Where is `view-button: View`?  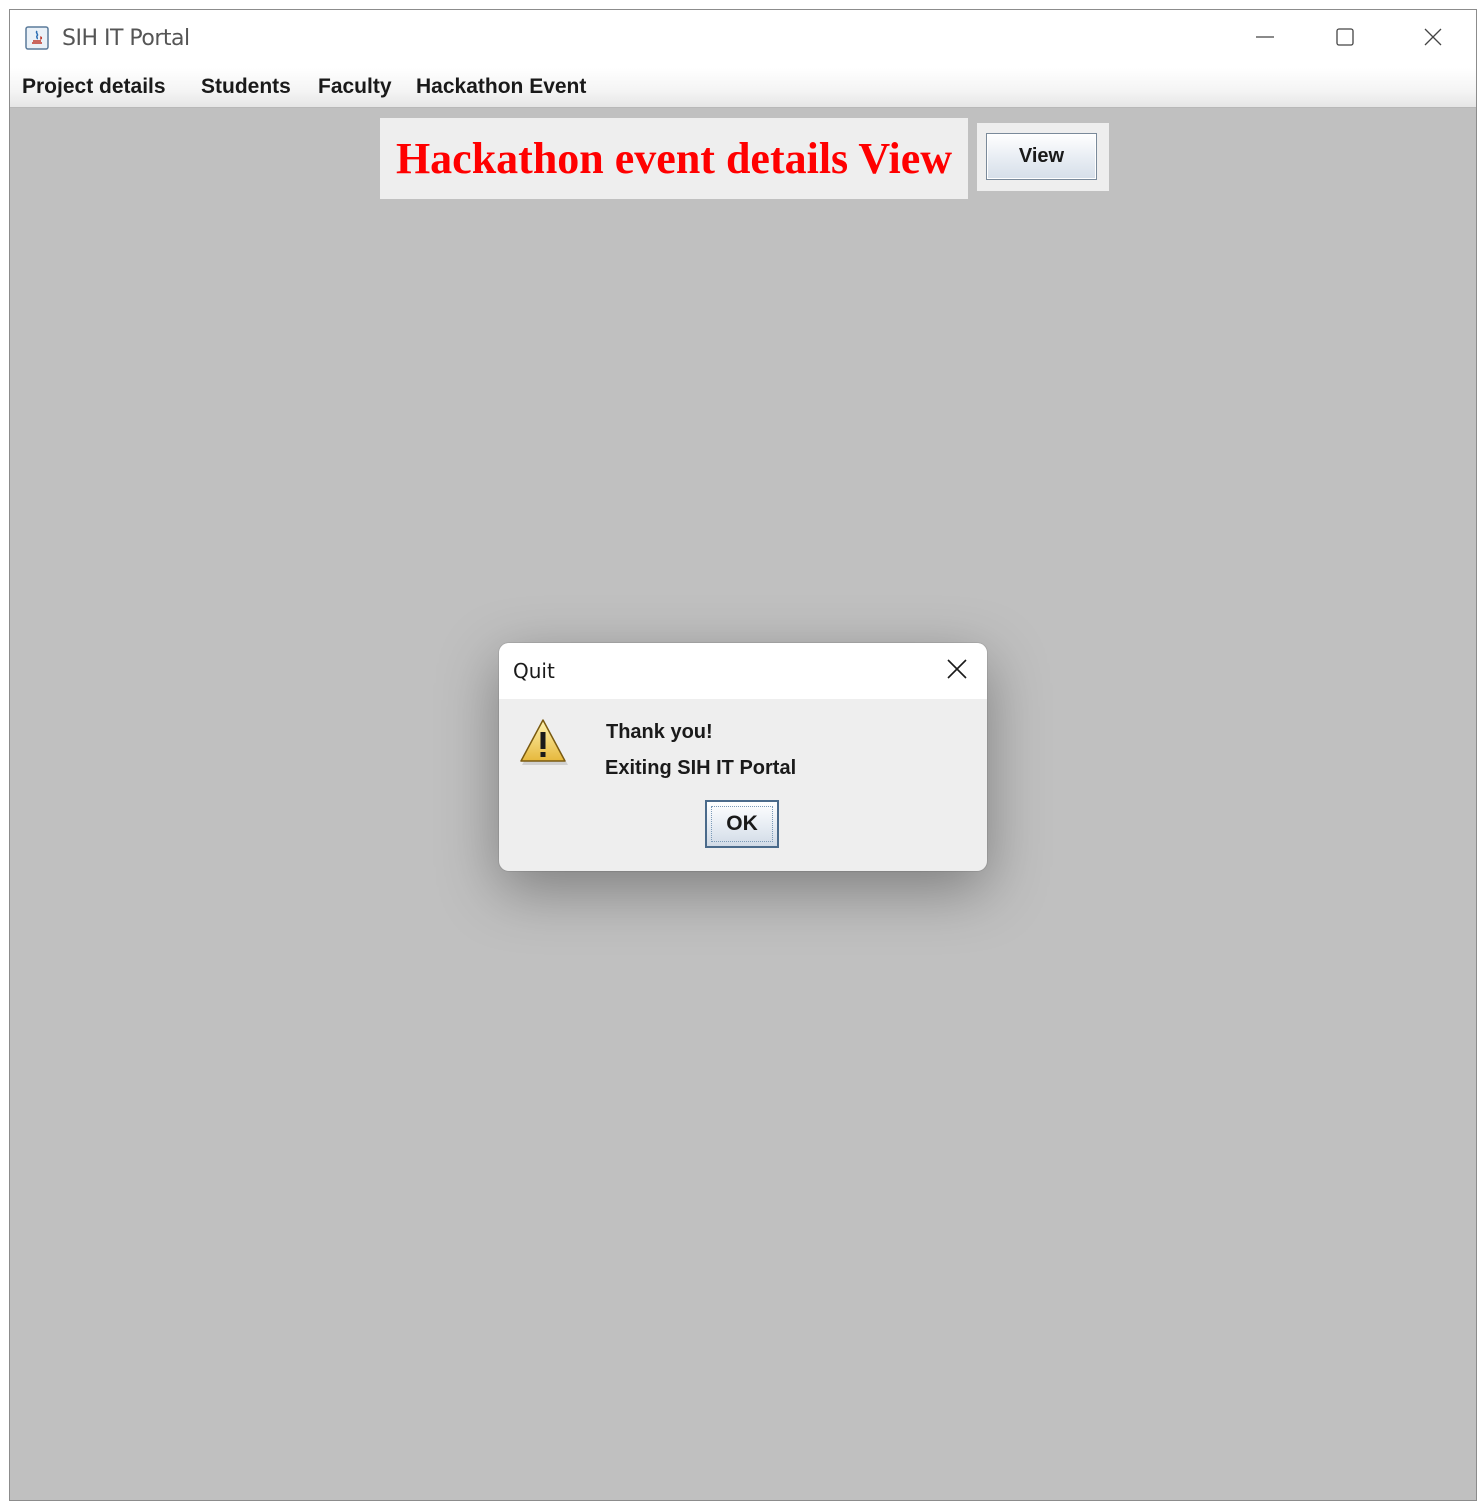 view-button: View is located at coordinates (1041, 156).